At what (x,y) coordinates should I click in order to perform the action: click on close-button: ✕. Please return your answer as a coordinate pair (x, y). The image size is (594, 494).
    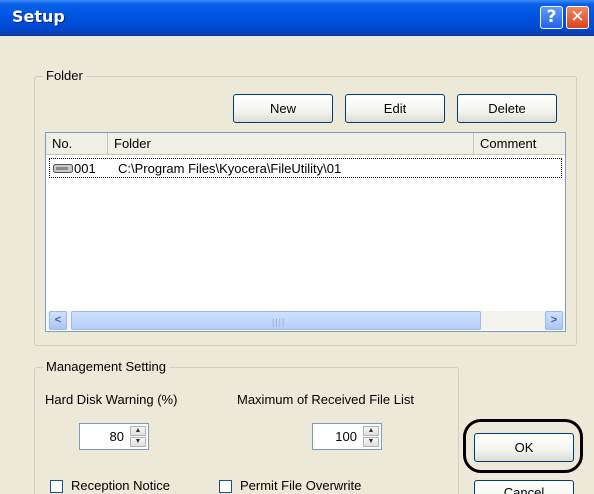
    Looking at the image, I should click on (577, 17).